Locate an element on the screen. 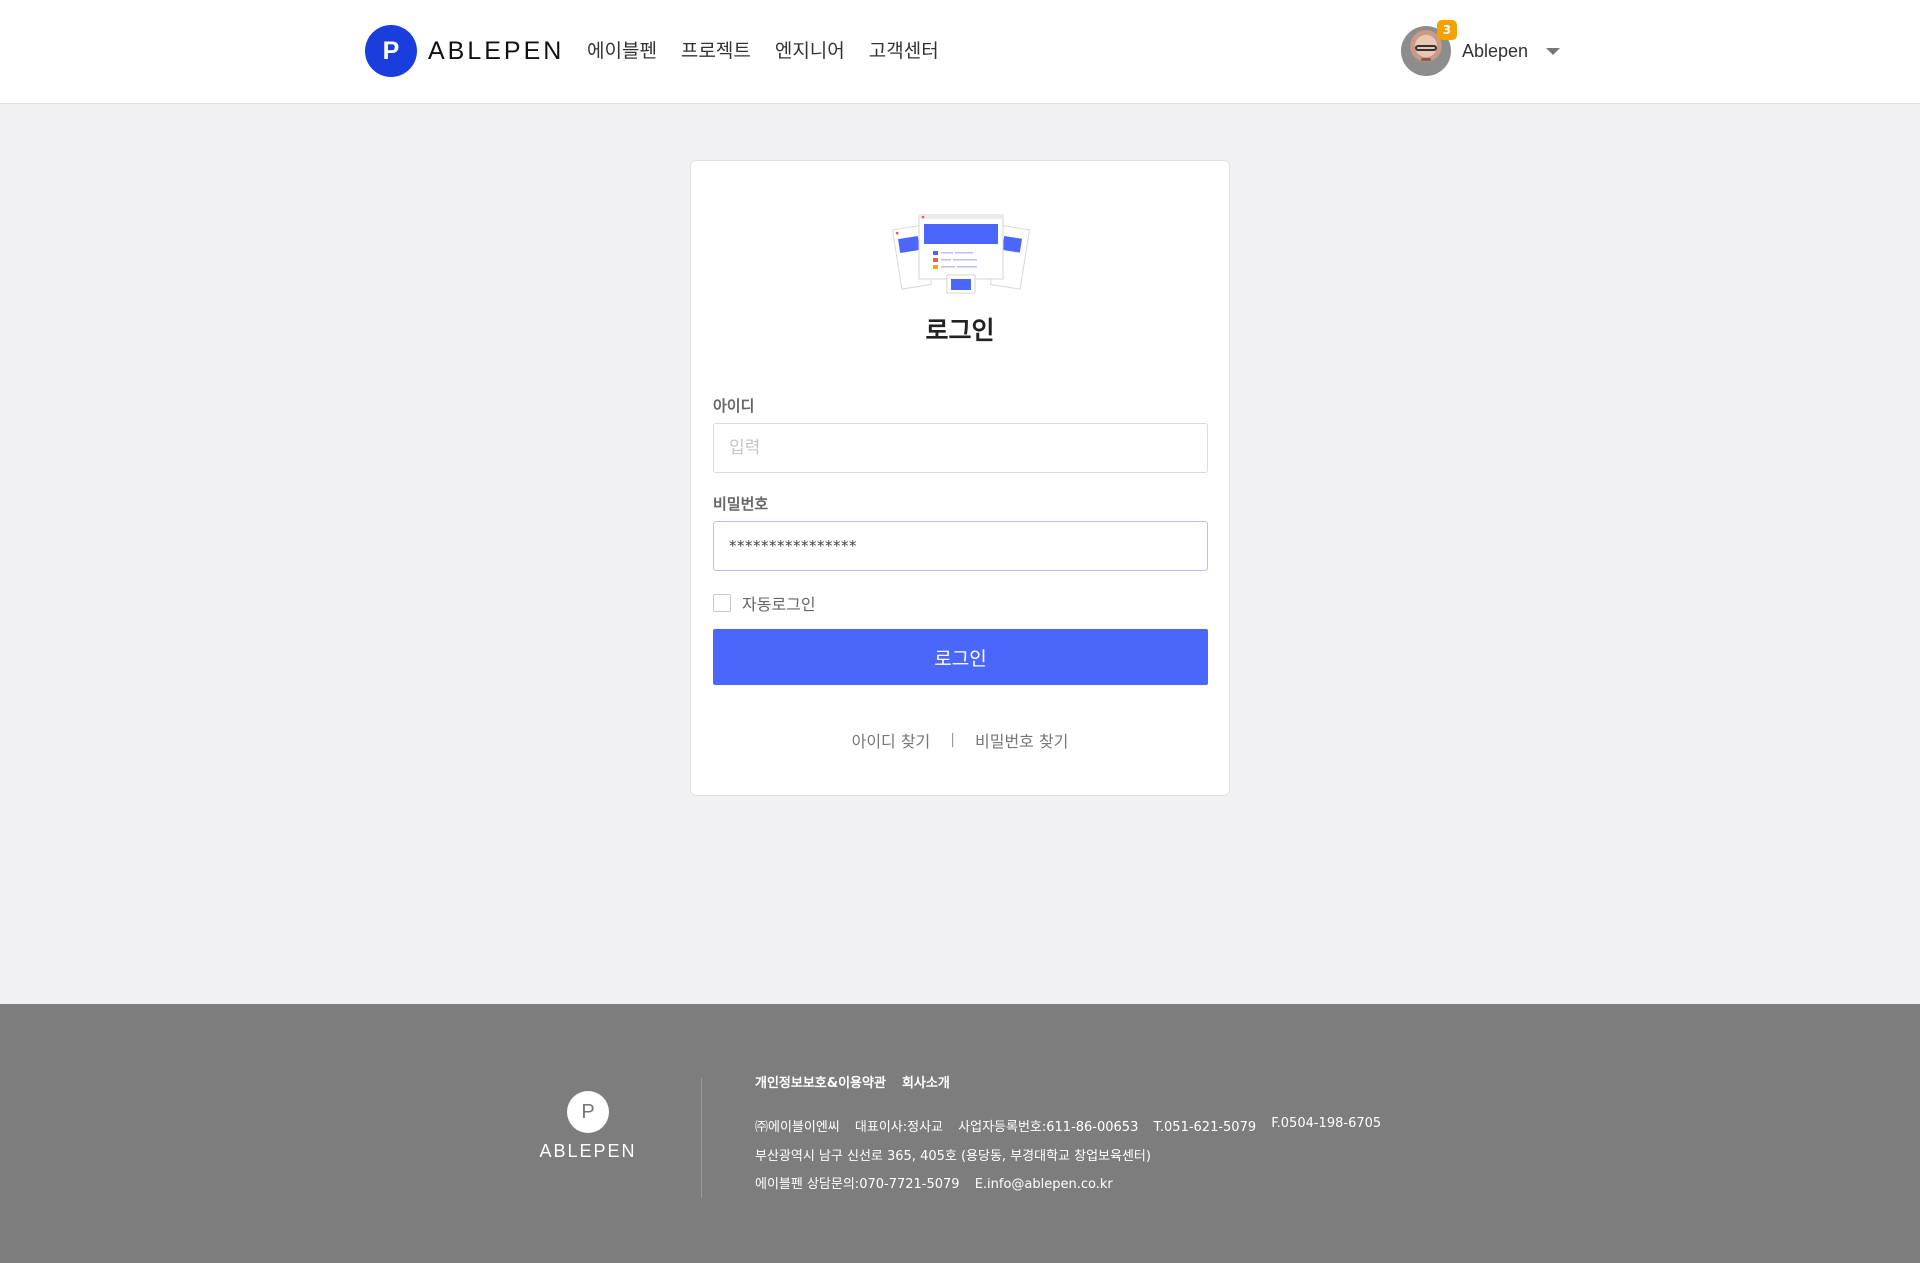 Image resolution: width=1920 pixels, height=1263 pixels. notification-badge: 3 is located at coordinates (1446, 30).